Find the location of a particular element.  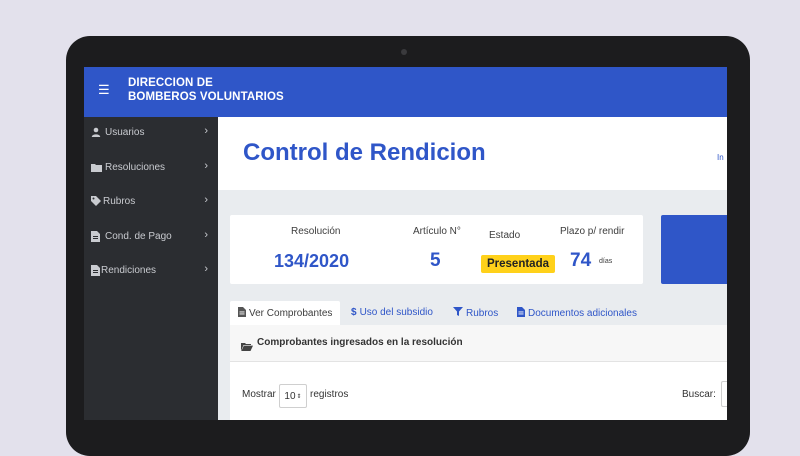

blue-summary-card is located at coordinates (694, 249).